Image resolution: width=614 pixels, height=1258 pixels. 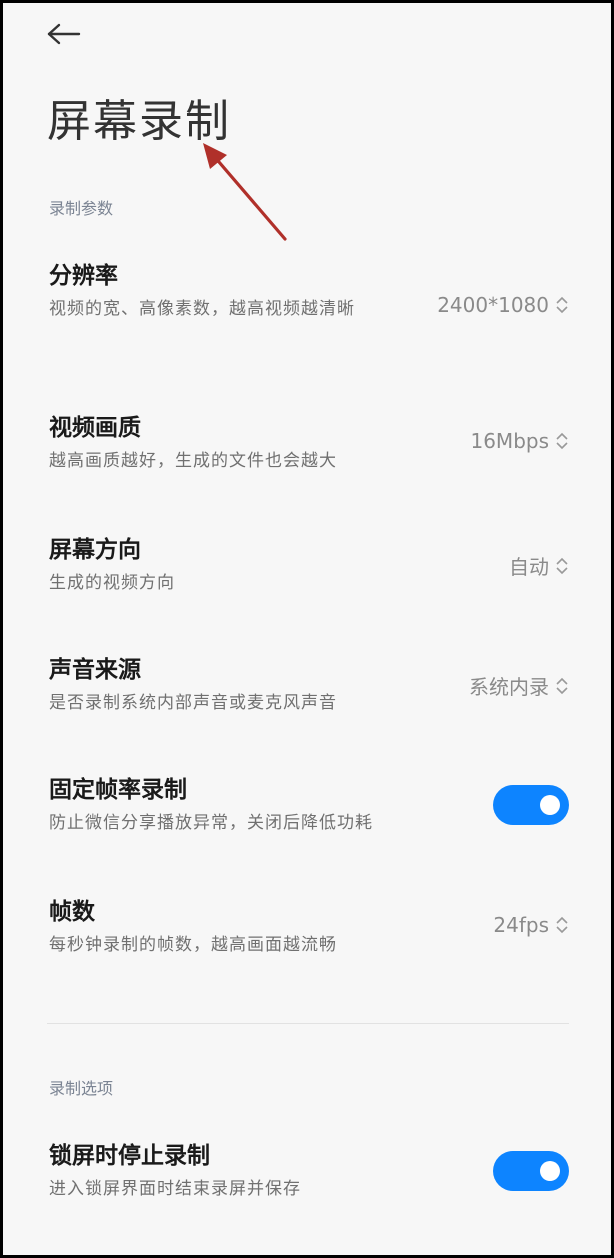 What do you see at coordinates (95, 550) in the screenshot?
I see `setting-title: 屏幕方向` at bounding box center [95, 550].